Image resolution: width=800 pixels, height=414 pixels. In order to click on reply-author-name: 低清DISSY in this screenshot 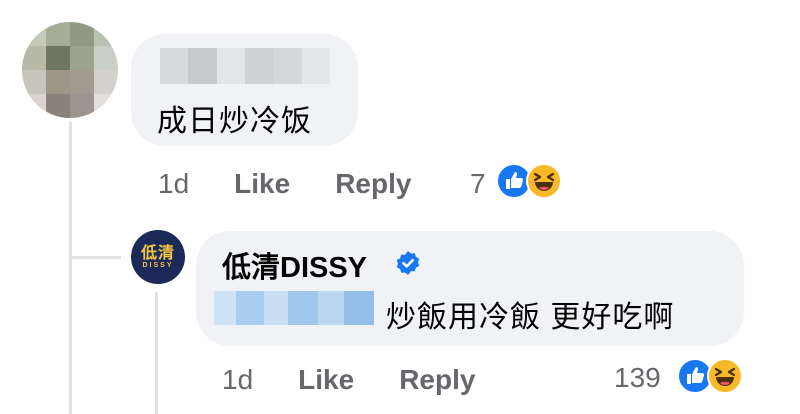, I will do `click(294, 265)`.